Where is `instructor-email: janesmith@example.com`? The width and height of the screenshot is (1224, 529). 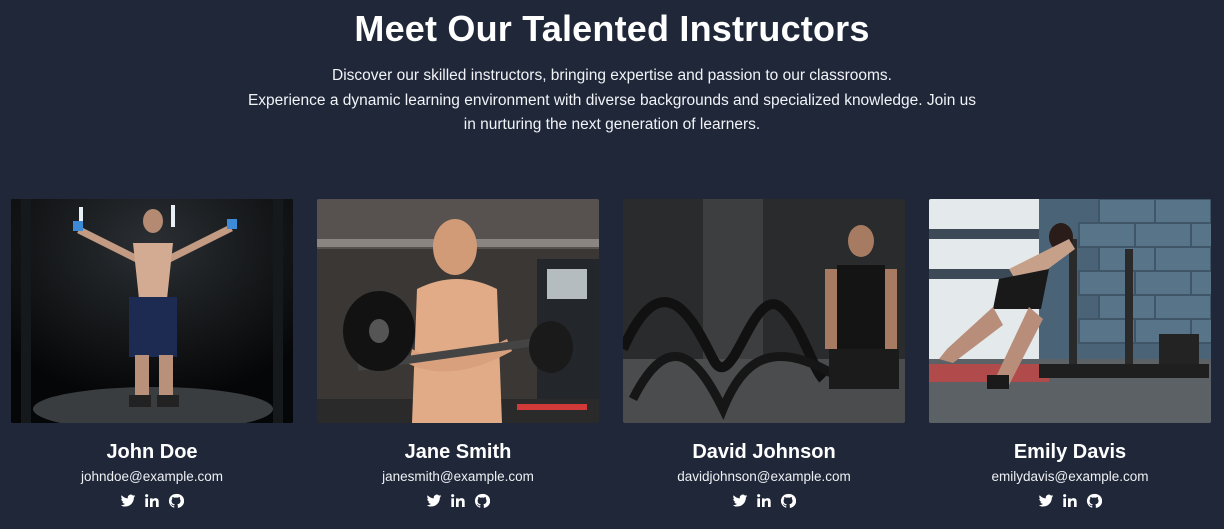 instructor-email: janesmith@example.com is located at coordinates (458, 476).